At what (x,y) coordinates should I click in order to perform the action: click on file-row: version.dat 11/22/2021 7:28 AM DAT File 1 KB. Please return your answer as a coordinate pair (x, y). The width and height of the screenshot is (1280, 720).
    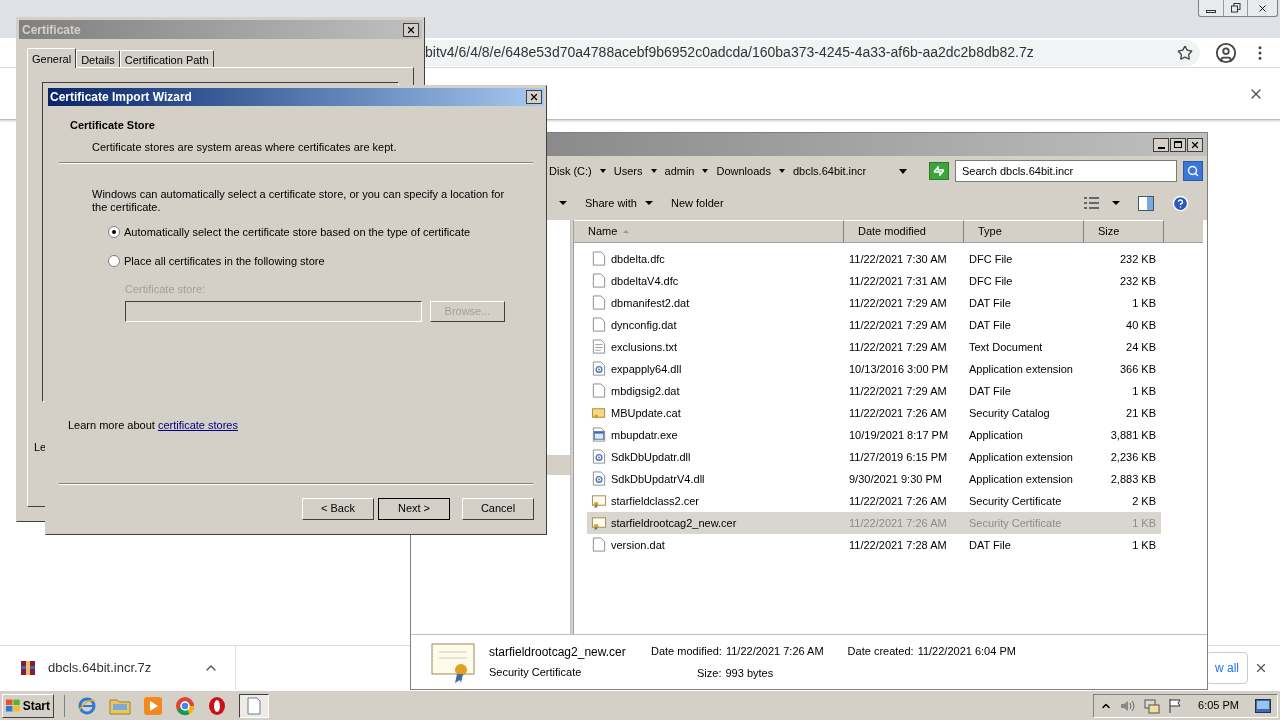
    Looking at the image, I should click on (874, 545).